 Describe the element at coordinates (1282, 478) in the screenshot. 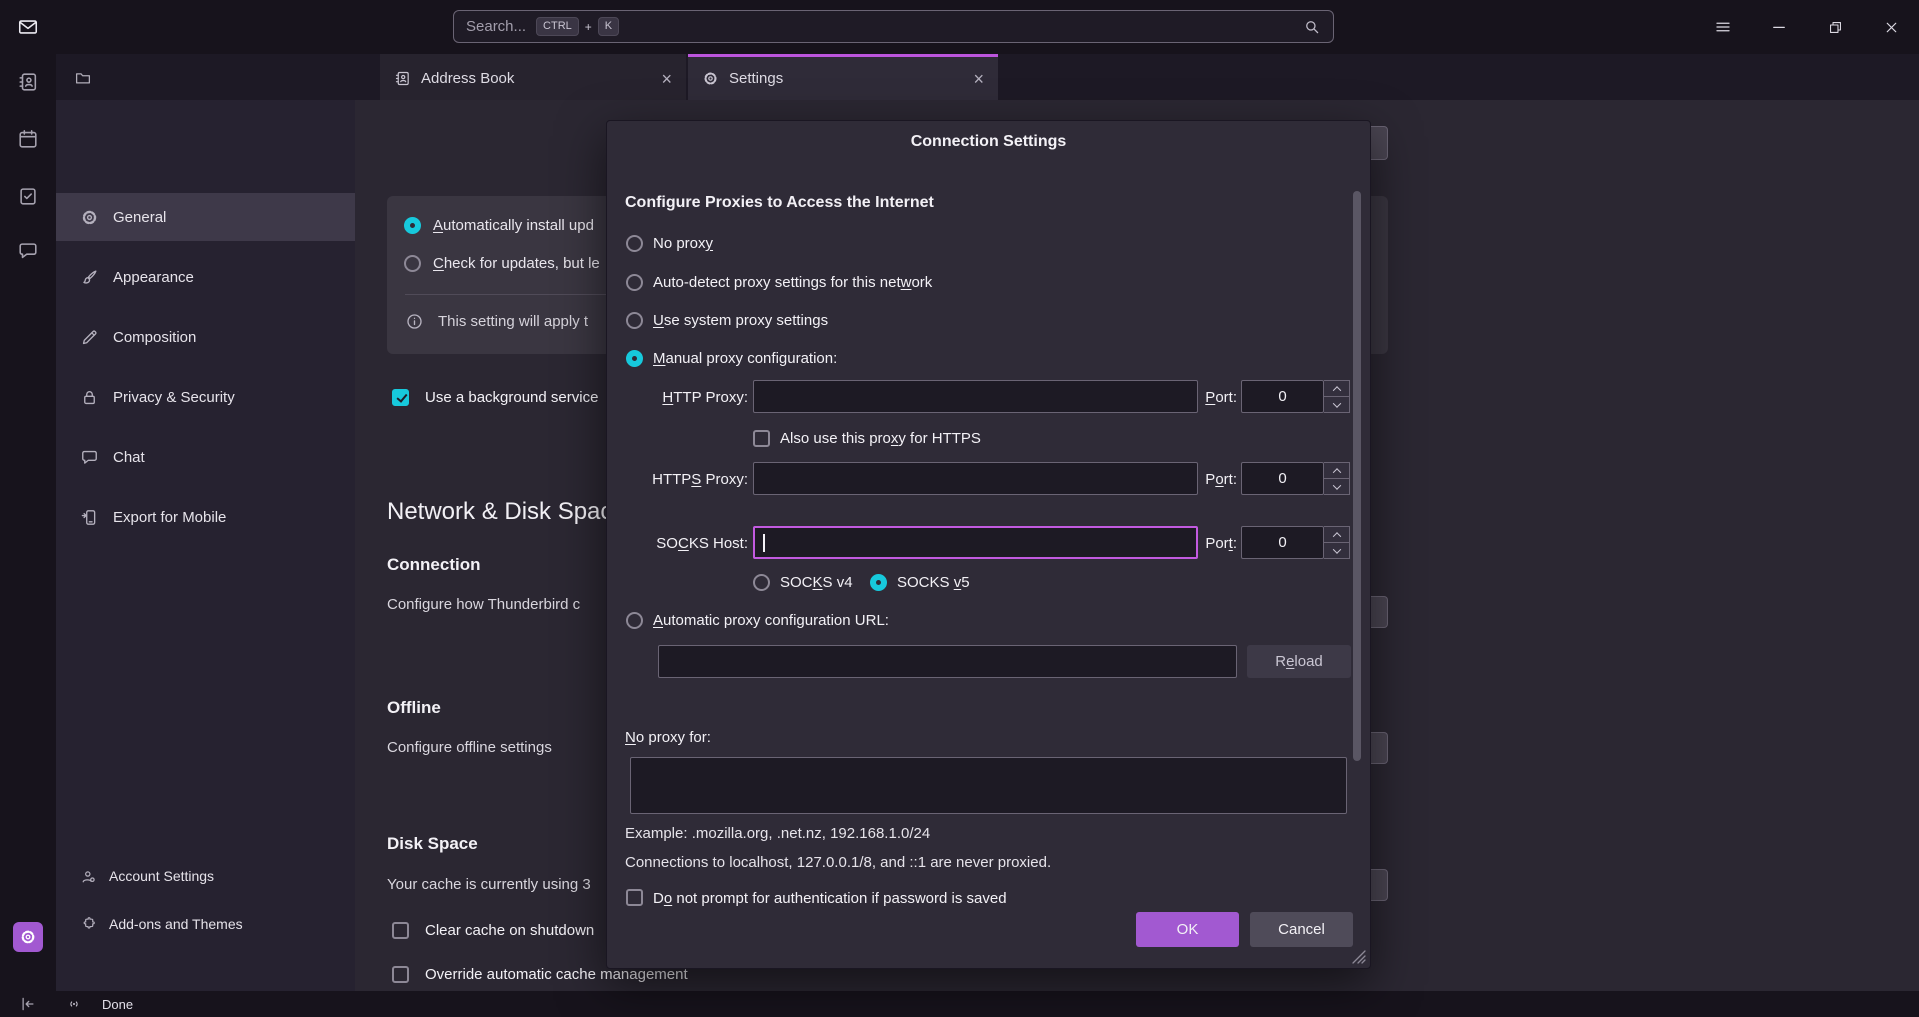

I see `https-port-input: 0` at that location.